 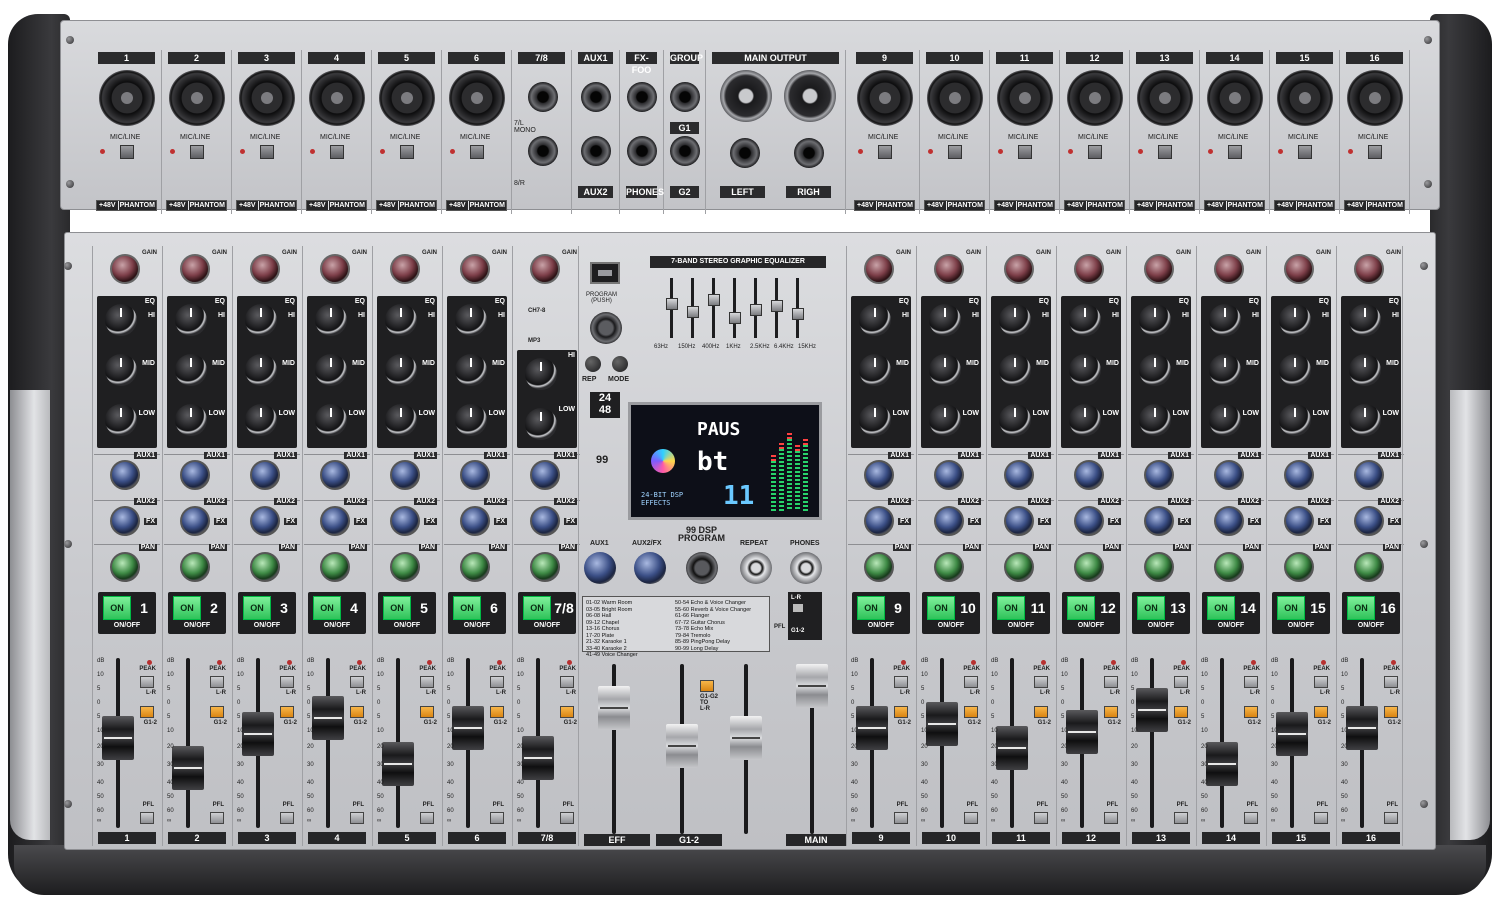 What do you see at coordinates (567, 682) in the screenshot?
I see `lr-button-7/8` at bounding box center [567, 682].